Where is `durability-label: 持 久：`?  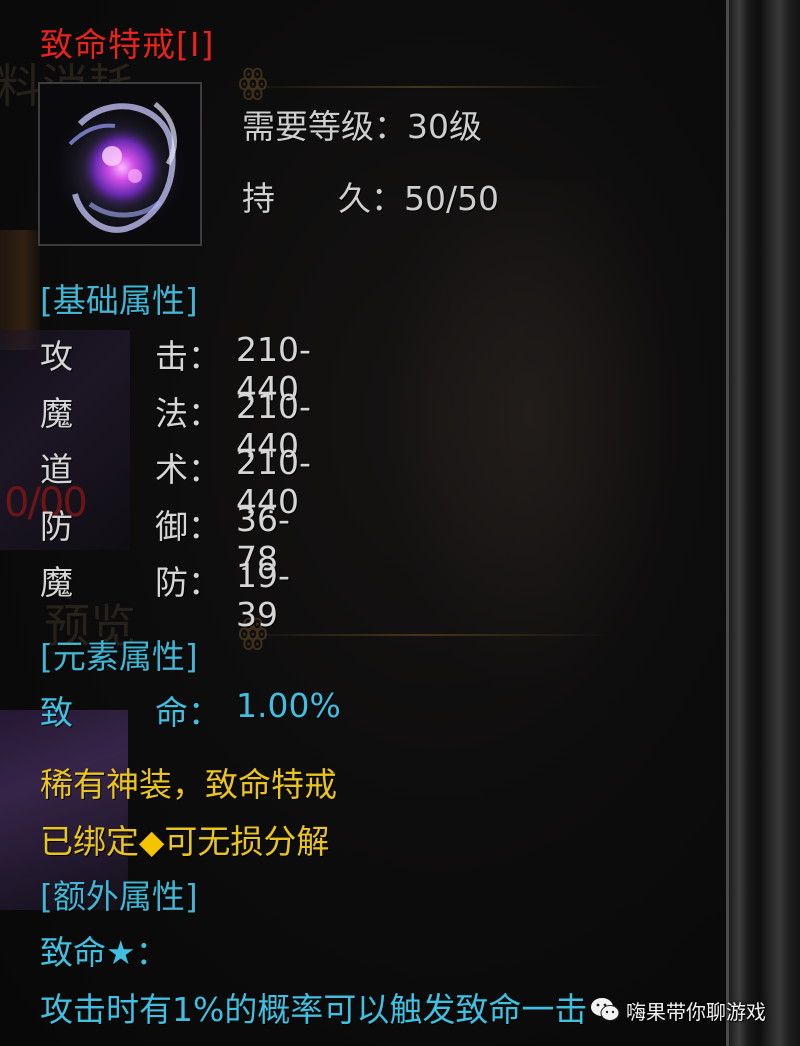
durability-label: 持 久： is located at coordinates (323, 198).